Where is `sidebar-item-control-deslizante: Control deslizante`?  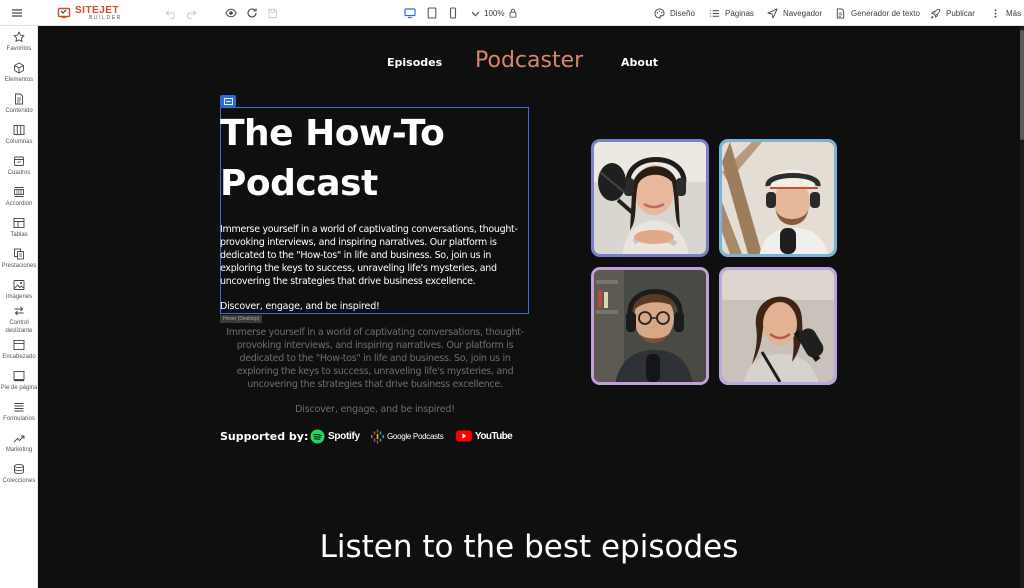 sidebar-item-control-deslizante: Control deslizante is located at coordinates (19, 320).